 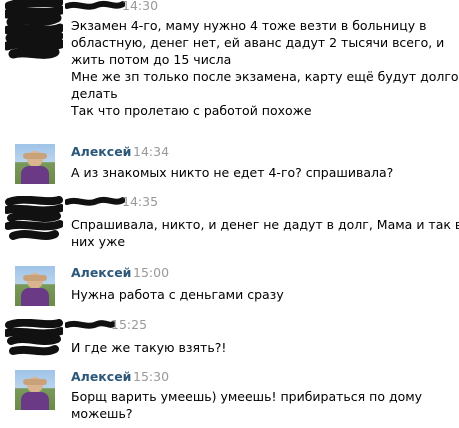 What do you see at coordinates (151, 151) in the screenshot?
I see `message-timestamp: 14:34` at bounding box center [151, 151].